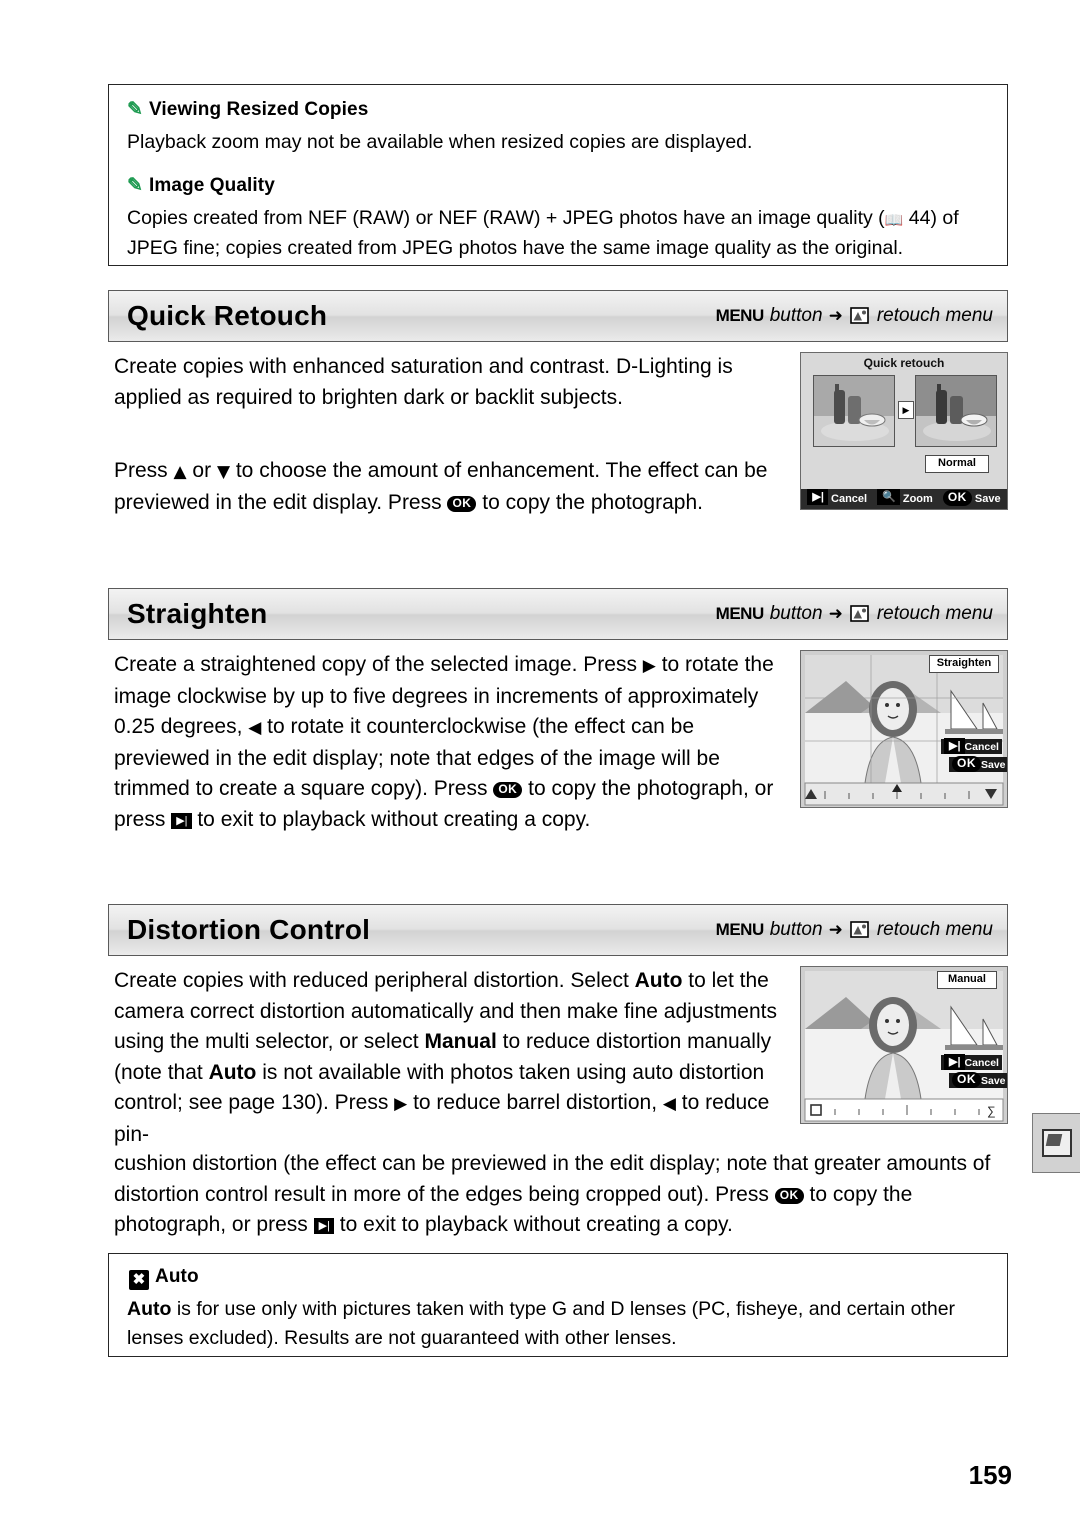 This screenshot has width=1080, height=1529. What do you see at coordinates (223, 472) in the screenshot?
I see `down-arrow-icon: ▼` at bounding box center [223, 472].